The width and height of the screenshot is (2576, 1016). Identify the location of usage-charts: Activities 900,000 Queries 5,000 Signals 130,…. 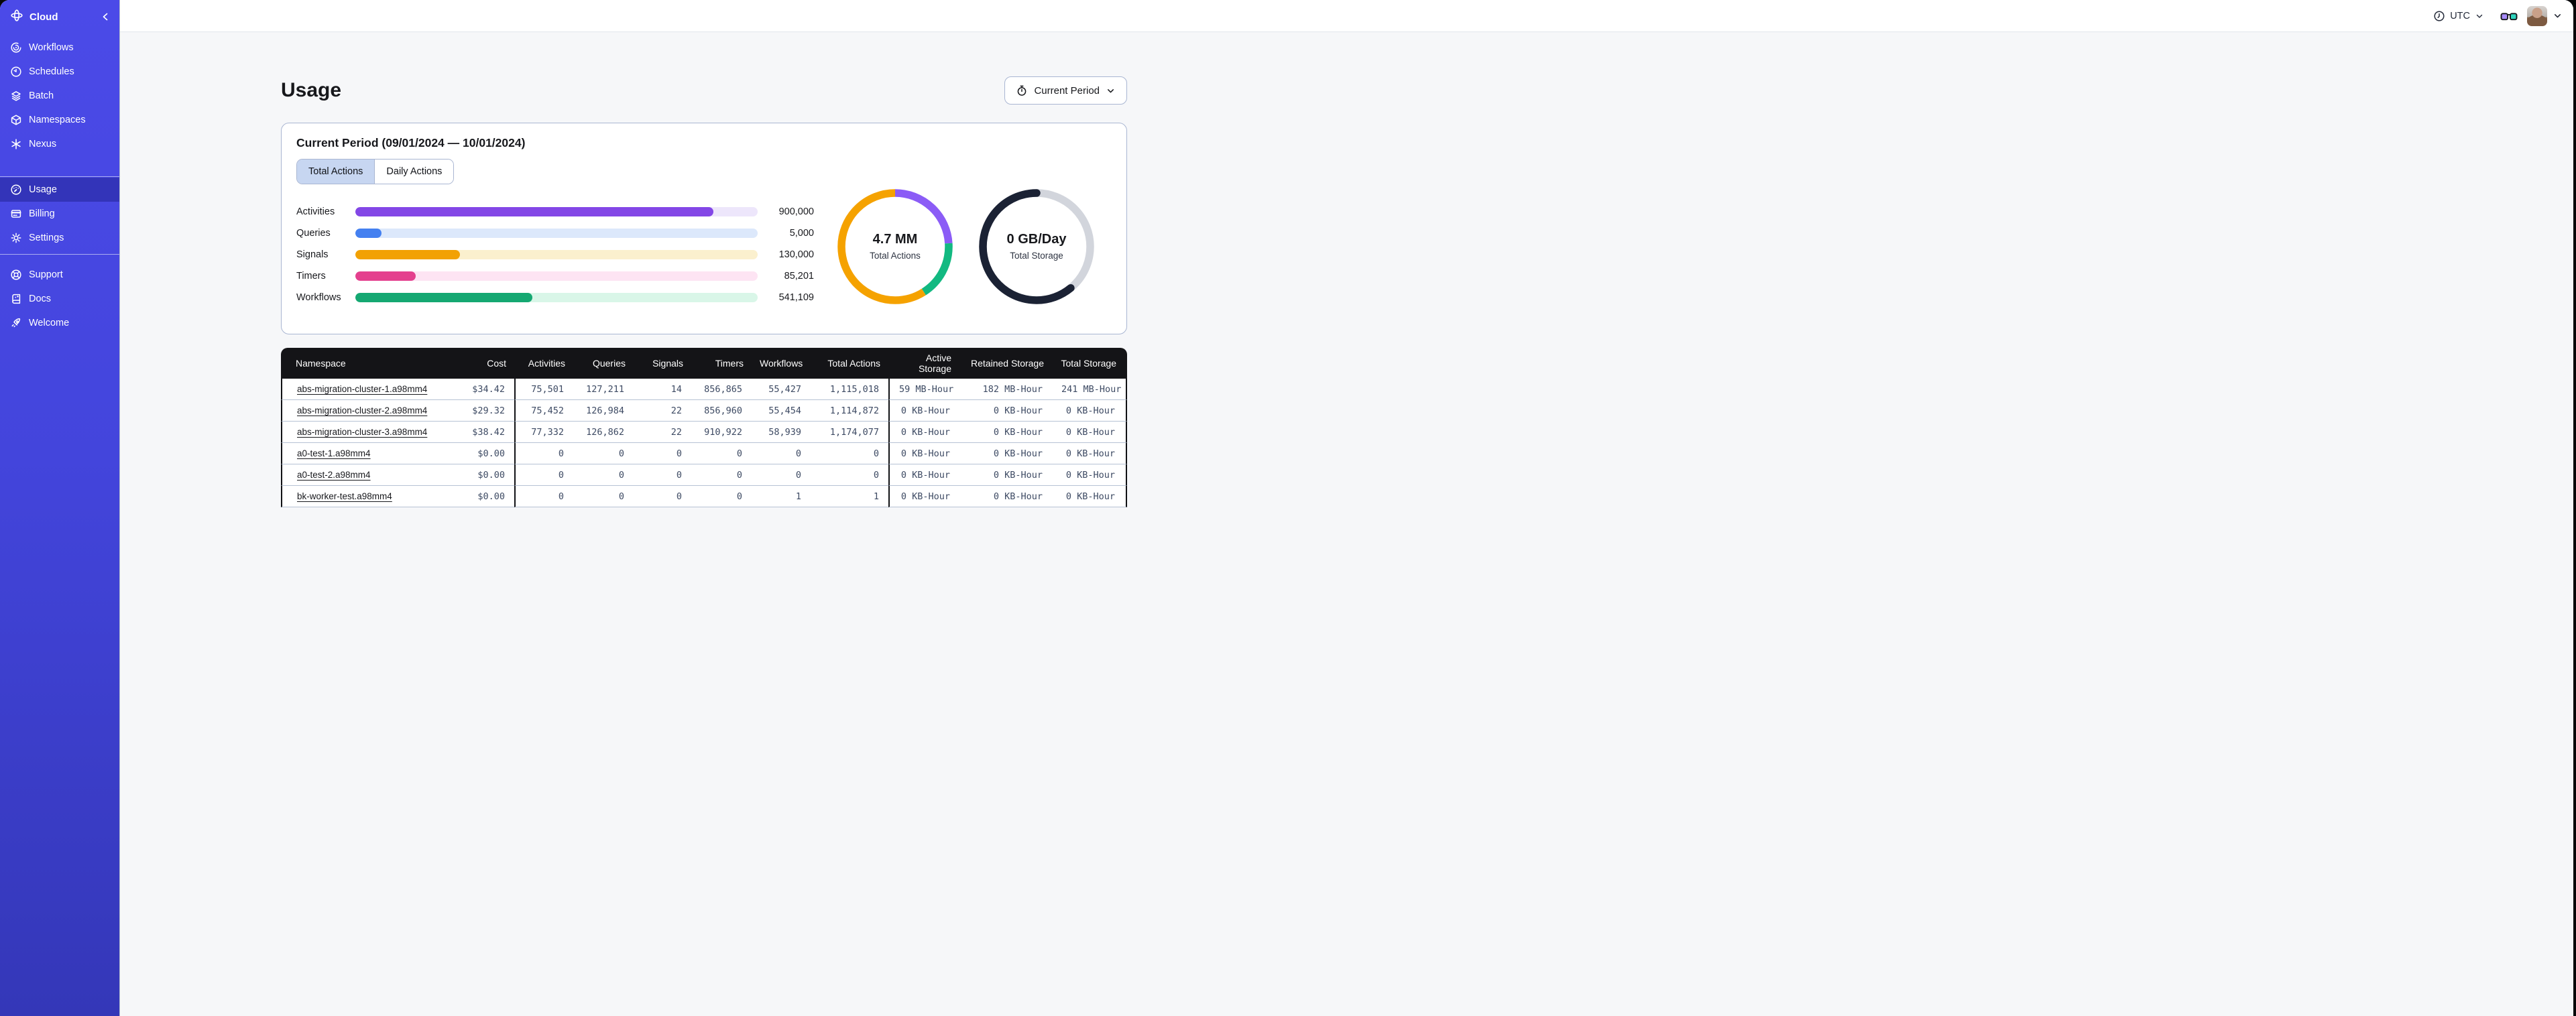
(704, 246).